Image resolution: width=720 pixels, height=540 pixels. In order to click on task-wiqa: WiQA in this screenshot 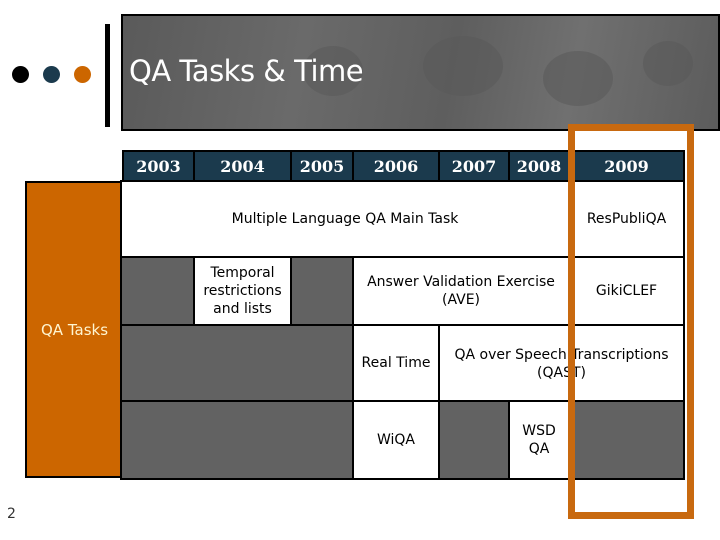, I will do `click(396, 440)`.